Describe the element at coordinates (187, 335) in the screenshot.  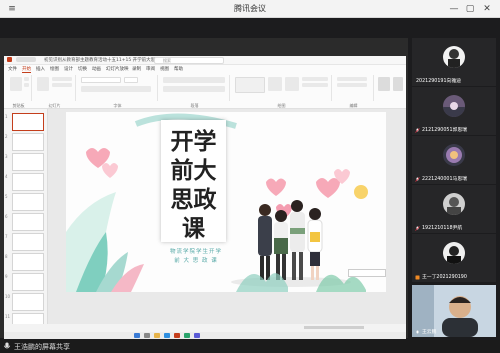
I see `meeting-taskbar-icon` at that location.